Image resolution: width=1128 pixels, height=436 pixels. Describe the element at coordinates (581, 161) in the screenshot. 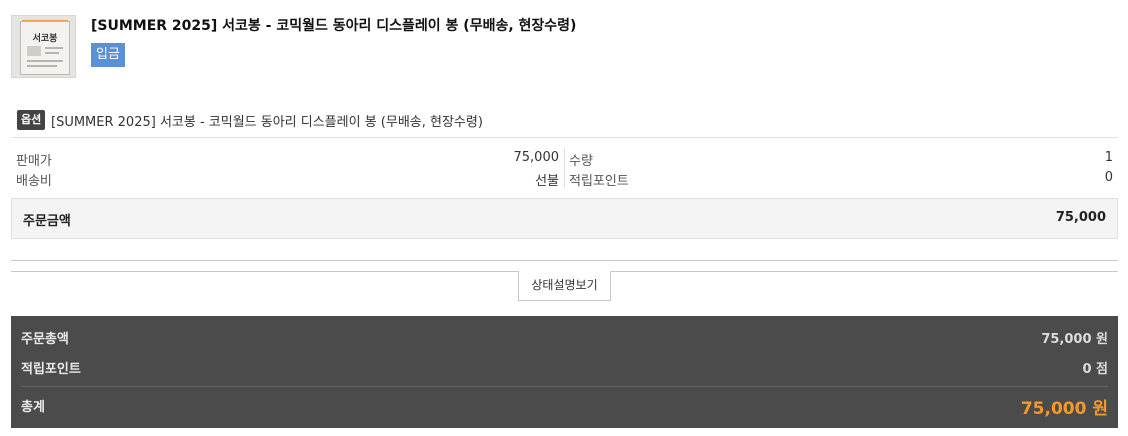

I see `quantity-label: 수량` at that location.